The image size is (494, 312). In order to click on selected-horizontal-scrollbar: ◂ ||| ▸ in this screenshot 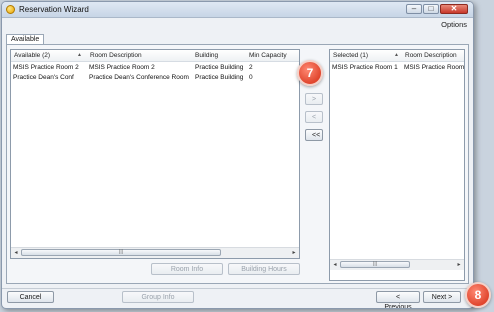, I will do `click(397, 264)`.